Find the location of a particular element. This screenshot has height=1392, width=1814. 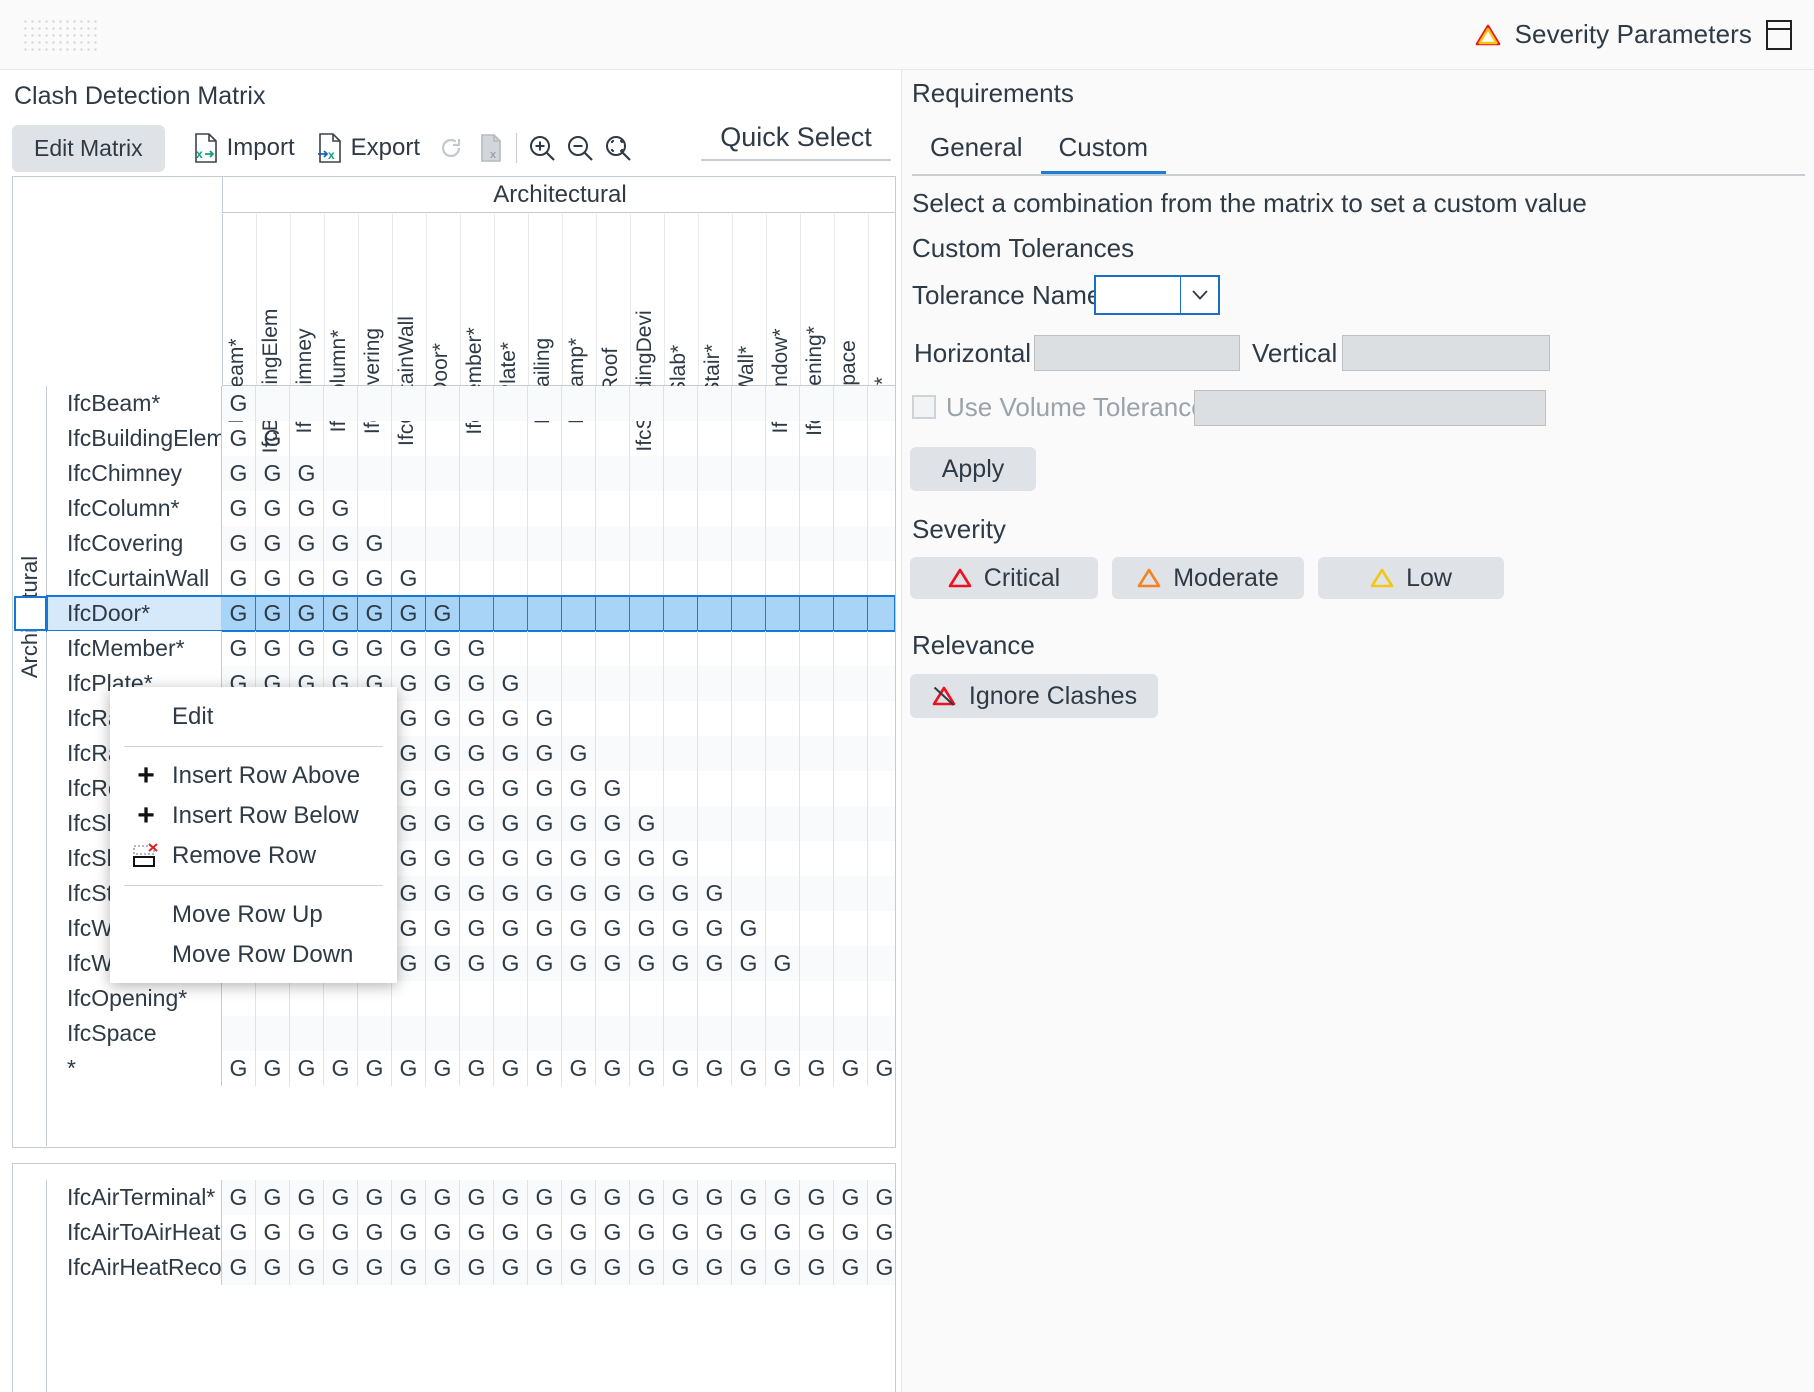

matrix-column-header: IfcRailing is located at coordinates (546, 319).